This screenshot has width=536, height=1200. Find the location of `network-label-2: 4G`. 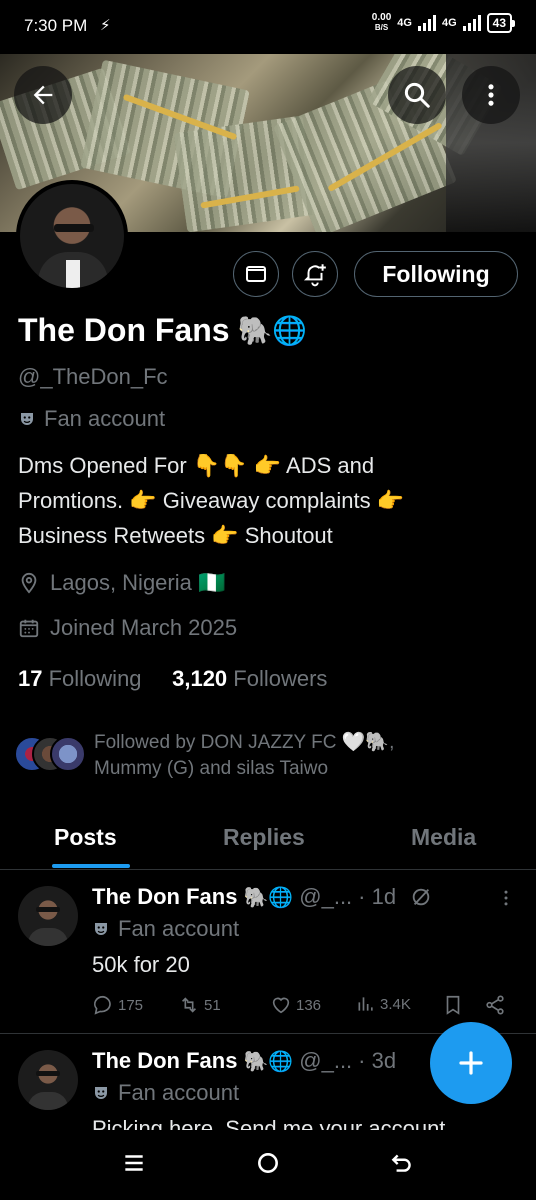

network-label-2: 4G is located at coordinates (449, 23).